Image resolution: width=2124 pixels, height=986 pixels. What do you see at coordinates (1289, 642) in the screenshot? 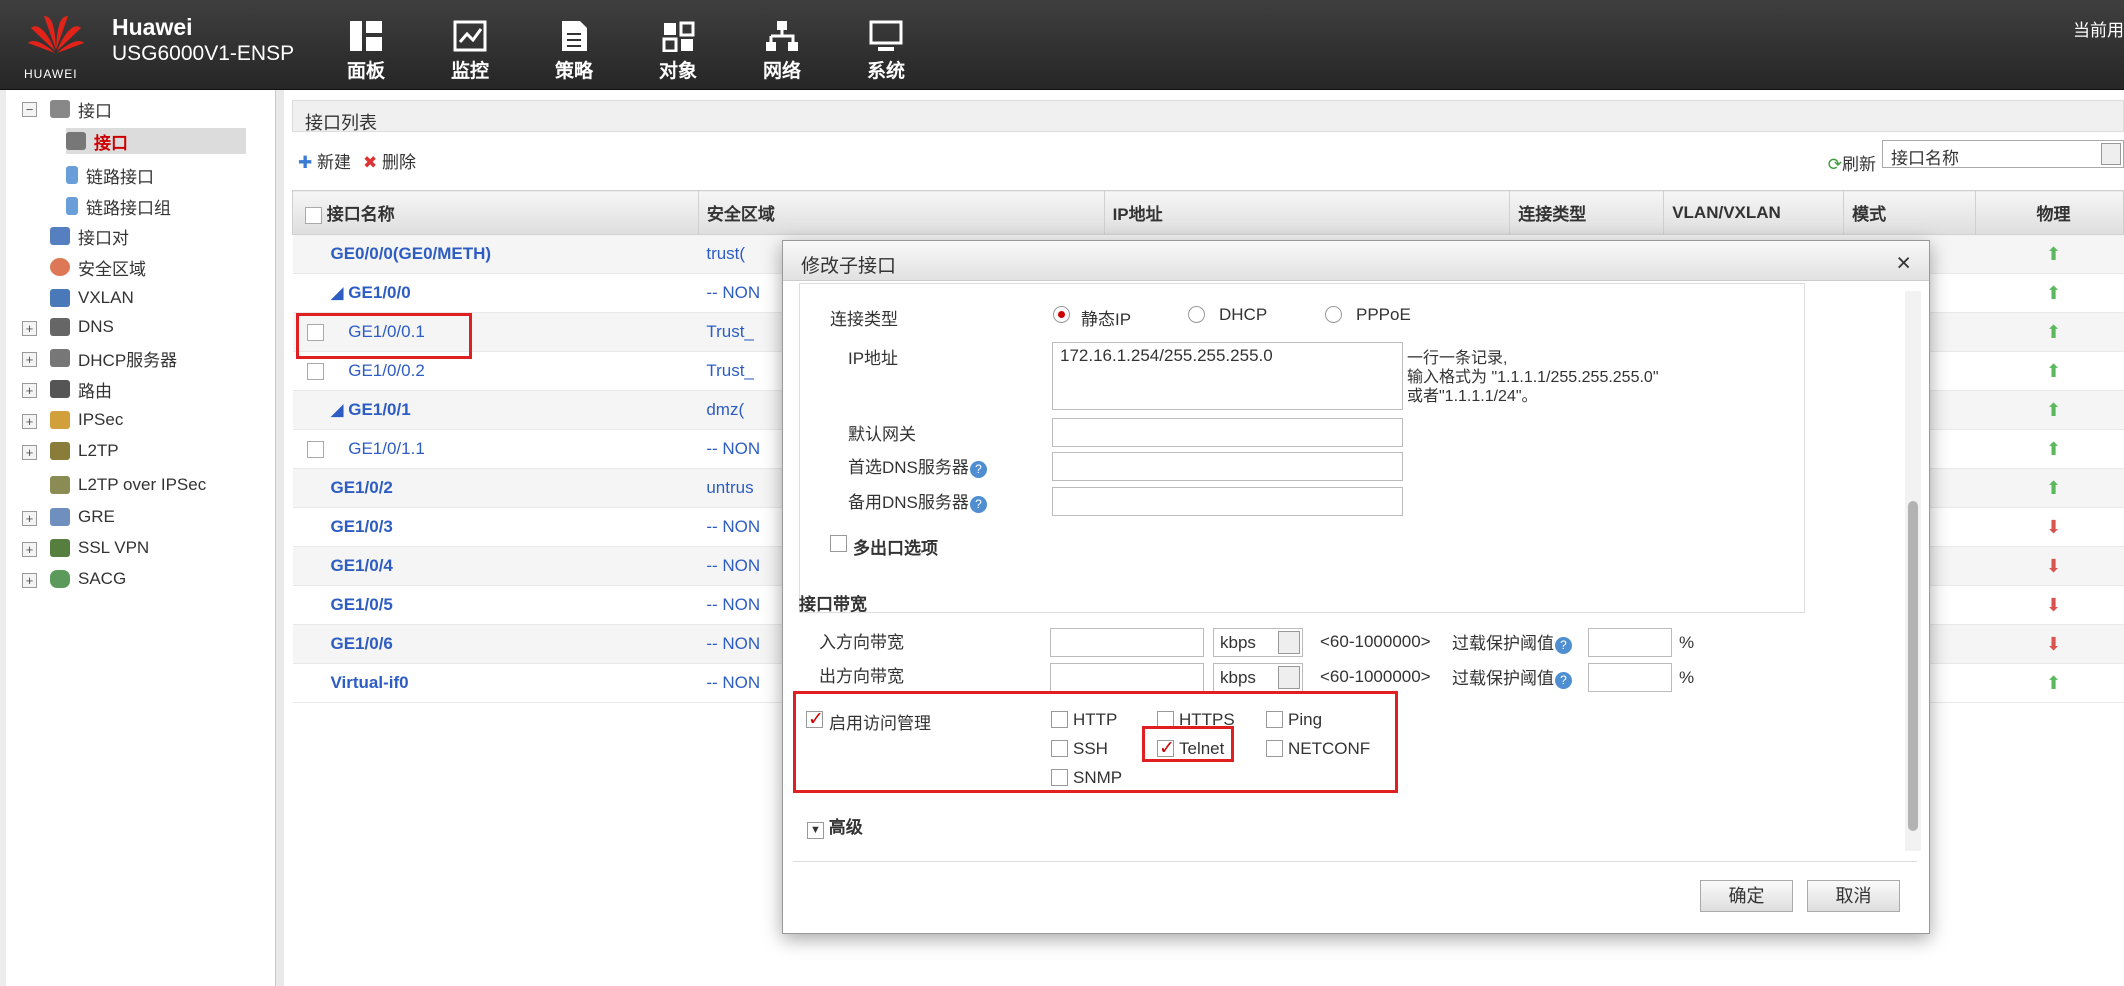
I see `chevron-down-icon` at bounding box center [1289, 642].